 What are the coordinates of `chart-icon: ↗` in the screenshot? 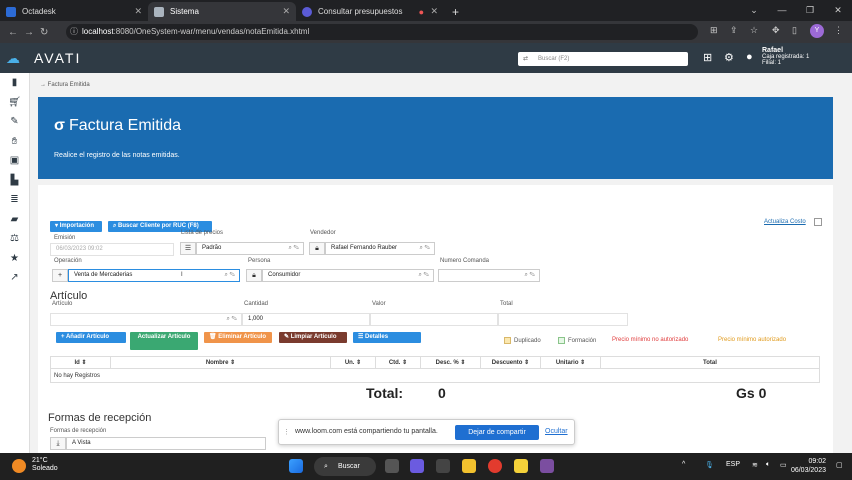 It's located at (14, 278).